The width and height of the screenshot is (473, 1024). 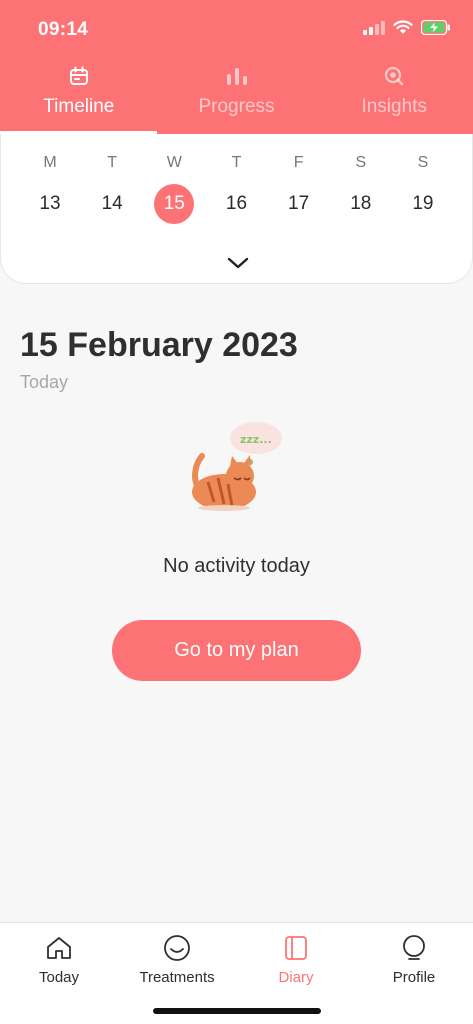 What do you see at coordinates (44, 382) in the screenshot?
I see `date-subtitle: Today` at bounding box center [44, 382].